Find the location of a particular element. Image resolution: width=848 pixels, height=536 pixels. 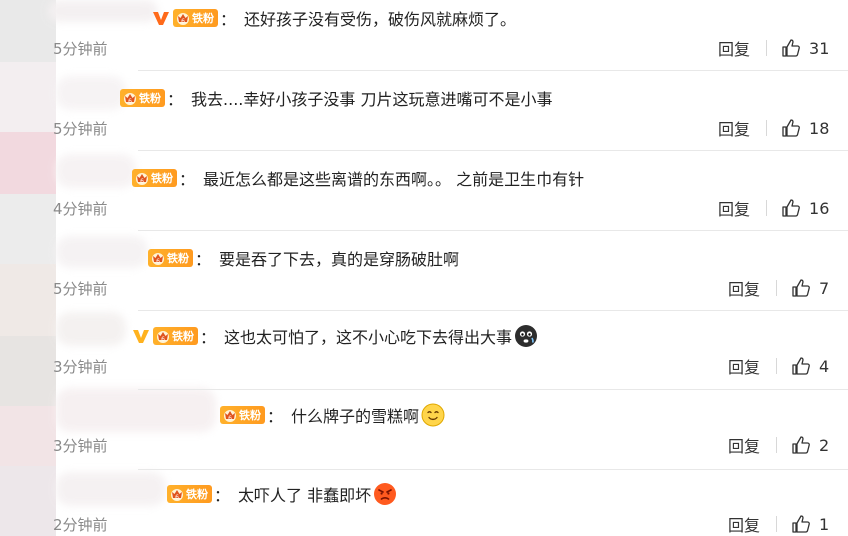

like-button: 16 is located at coordinates (805, 208).